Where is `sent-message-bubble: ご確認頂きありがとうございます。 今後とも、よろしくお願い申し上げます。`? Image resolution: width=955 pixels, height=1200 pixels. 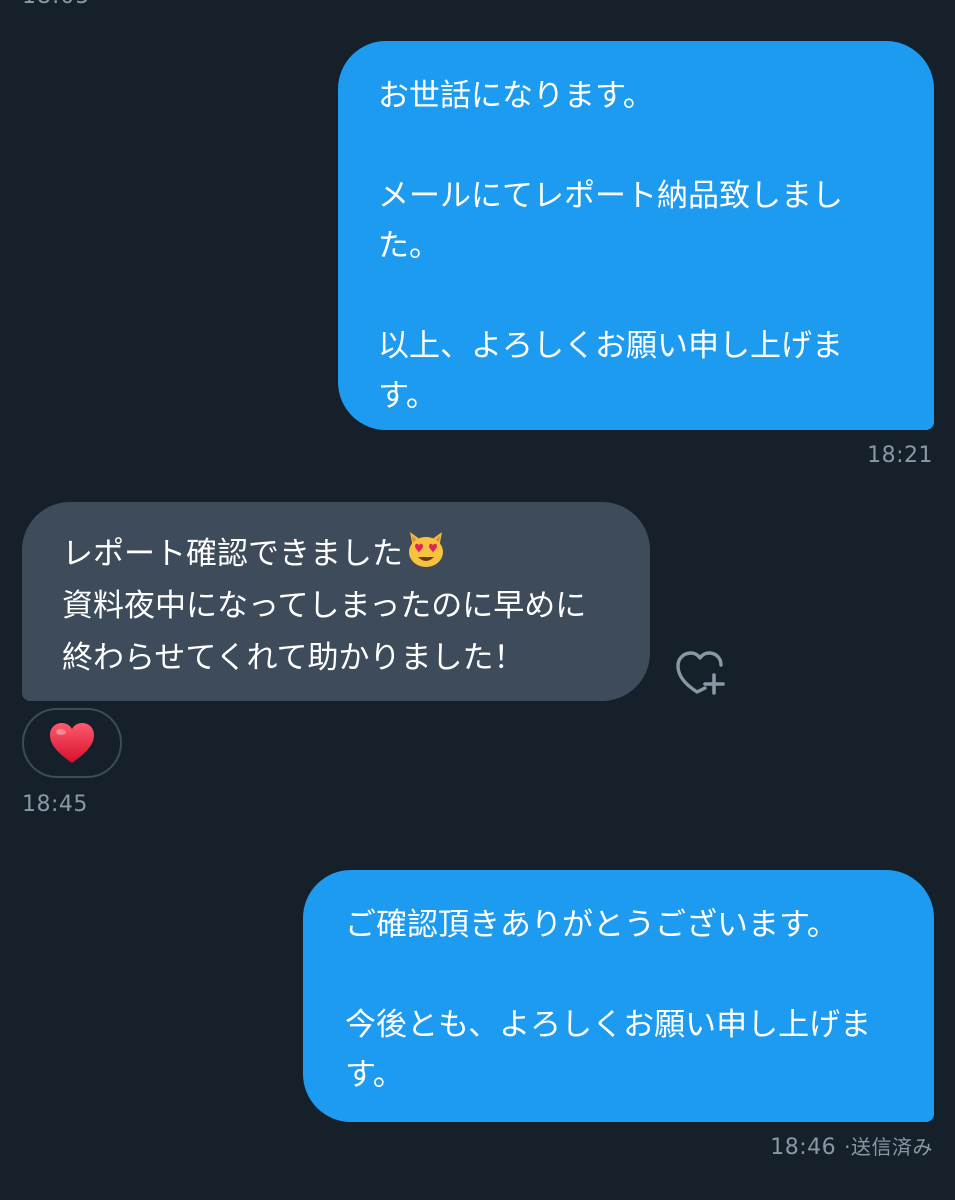 sent-message-bubble: ご確認頂きありがとうございます。 今後とも、よろしくお願い申し上げます。 is located at coordinates (618, 996).